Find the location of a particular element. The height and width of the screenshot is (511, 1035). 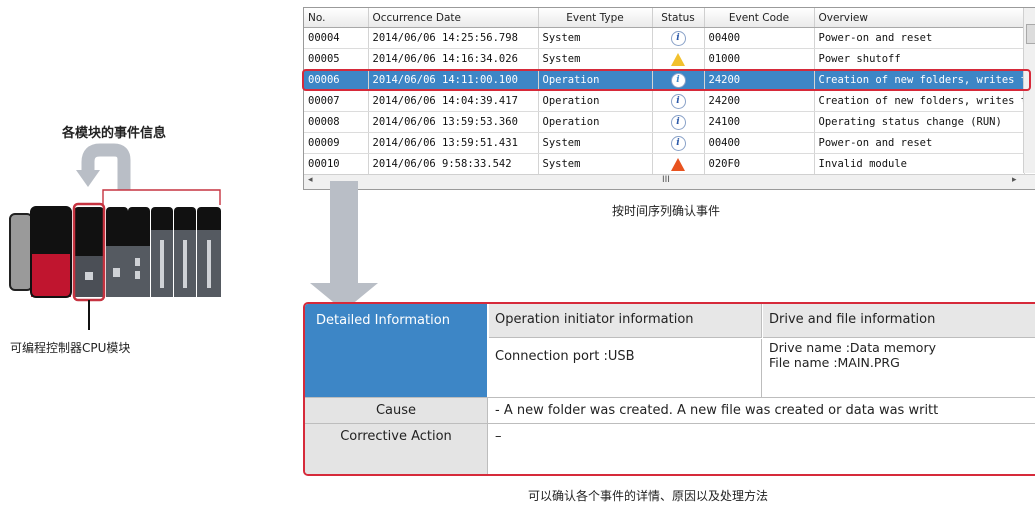

timeline-caption: 按时间序列确认事件 is located at coordinates (666, 211).